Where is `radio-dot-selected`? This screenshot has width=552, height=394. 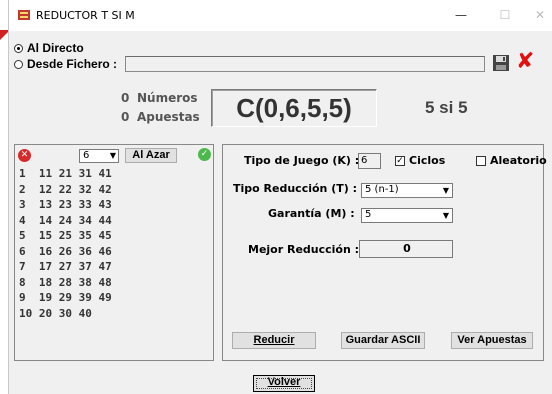
radio-dot-selected is located at coordinates (18, 48).